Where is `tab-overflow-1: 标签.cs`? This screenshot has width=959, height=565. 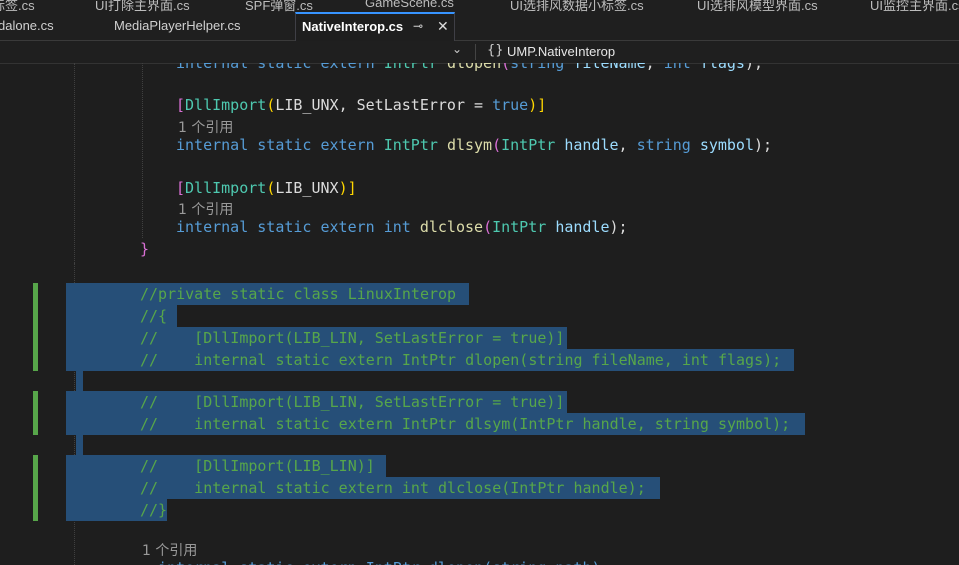
tab-overflow-1: 标签.cs is located at coordinates (17, 6).